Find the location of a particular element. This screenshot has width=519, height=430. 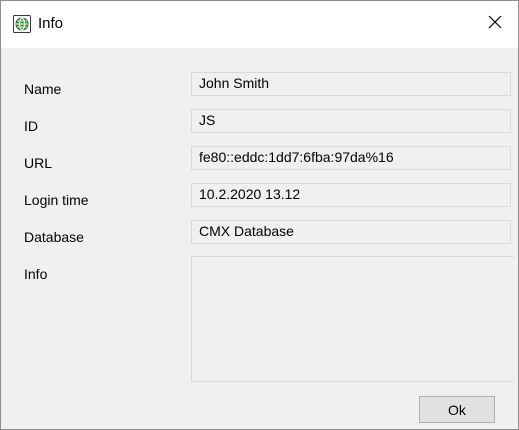

close-icon is located at coordinates (495, 24).